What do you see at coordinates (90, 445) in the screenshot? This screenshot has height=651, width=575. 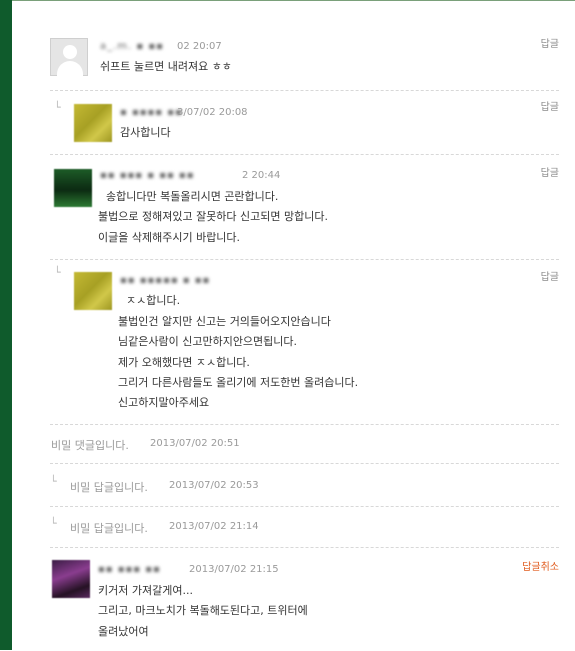 I see `secret-comment-text: 비밀 댓글입니다.` at bounding box center [90, 445].